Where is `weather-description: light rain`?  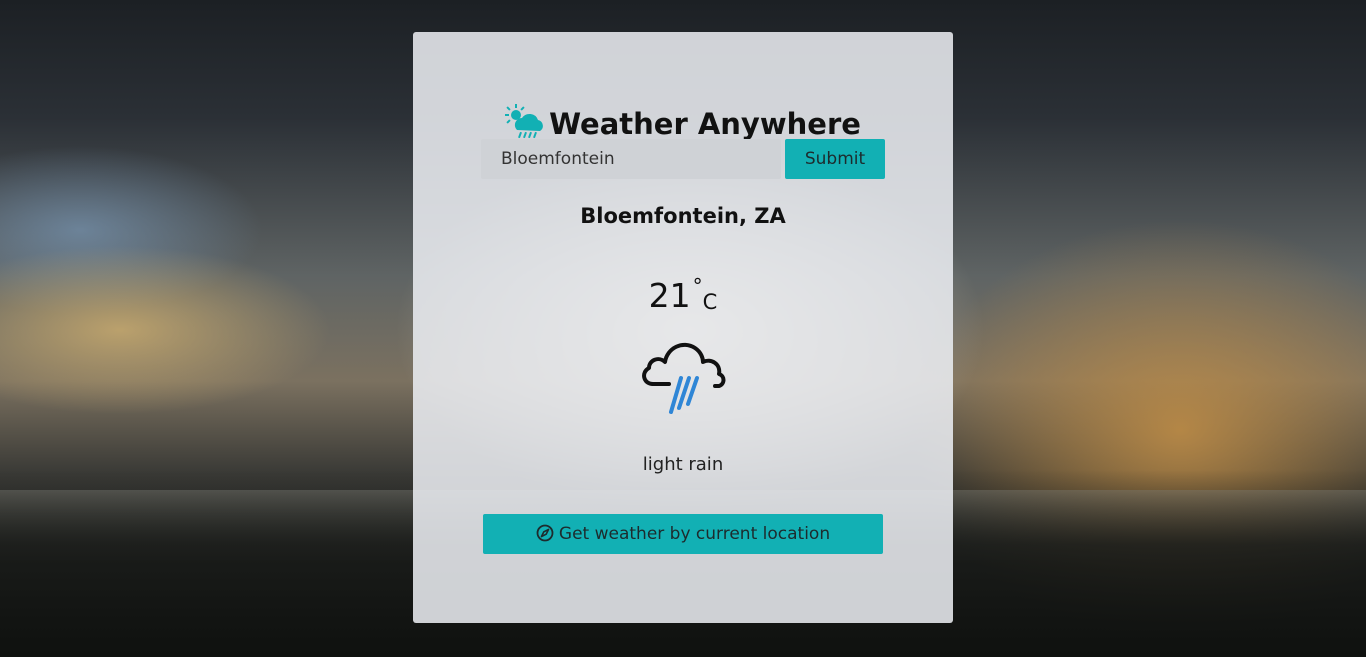
weather-description: light rain is located at coordinates (683, 464).